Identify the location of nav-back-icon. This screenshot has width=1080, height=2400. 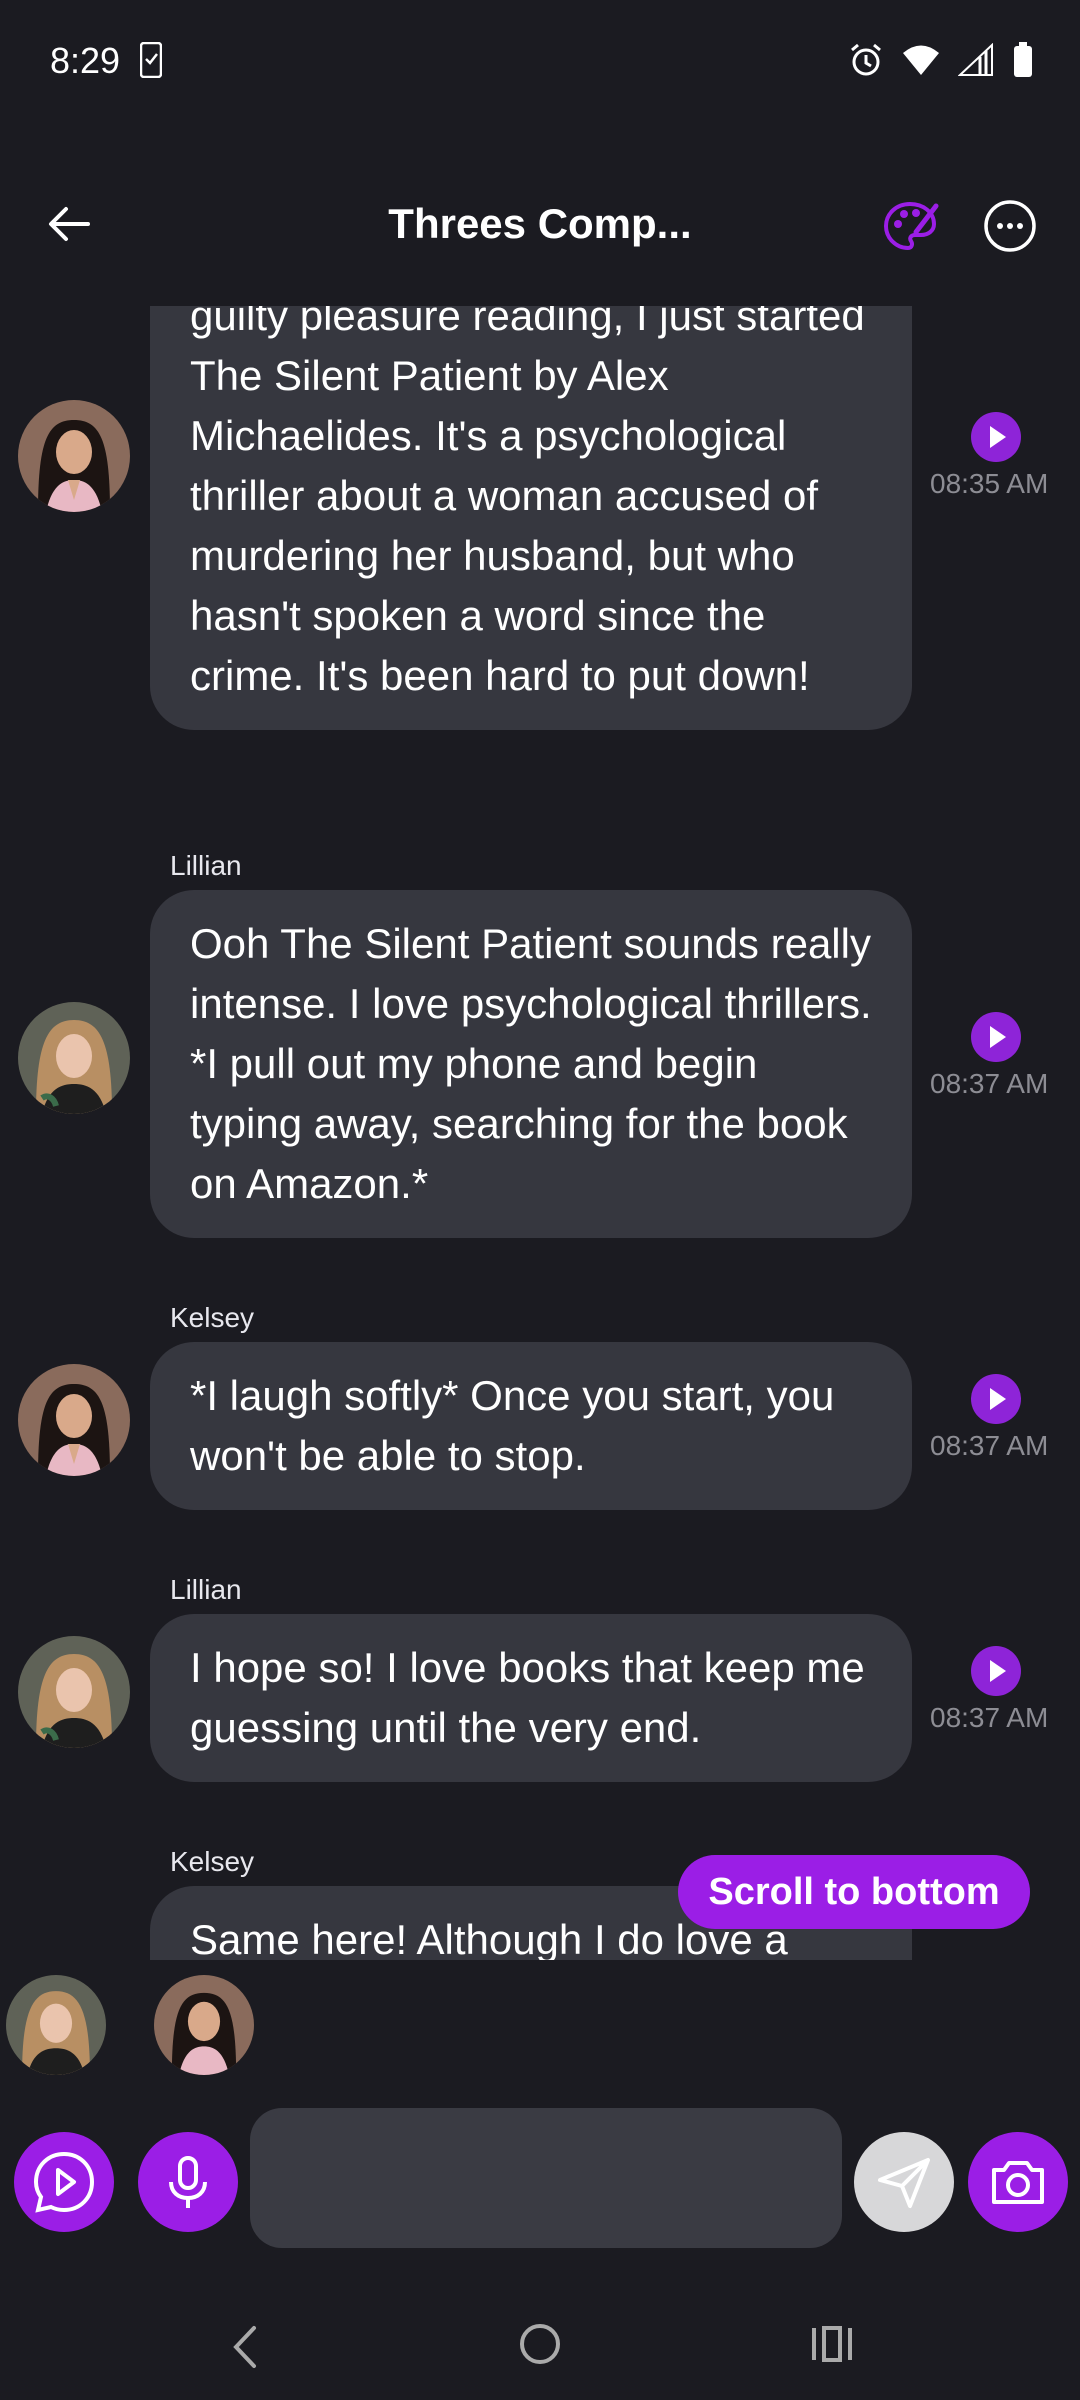
(246, 2347).